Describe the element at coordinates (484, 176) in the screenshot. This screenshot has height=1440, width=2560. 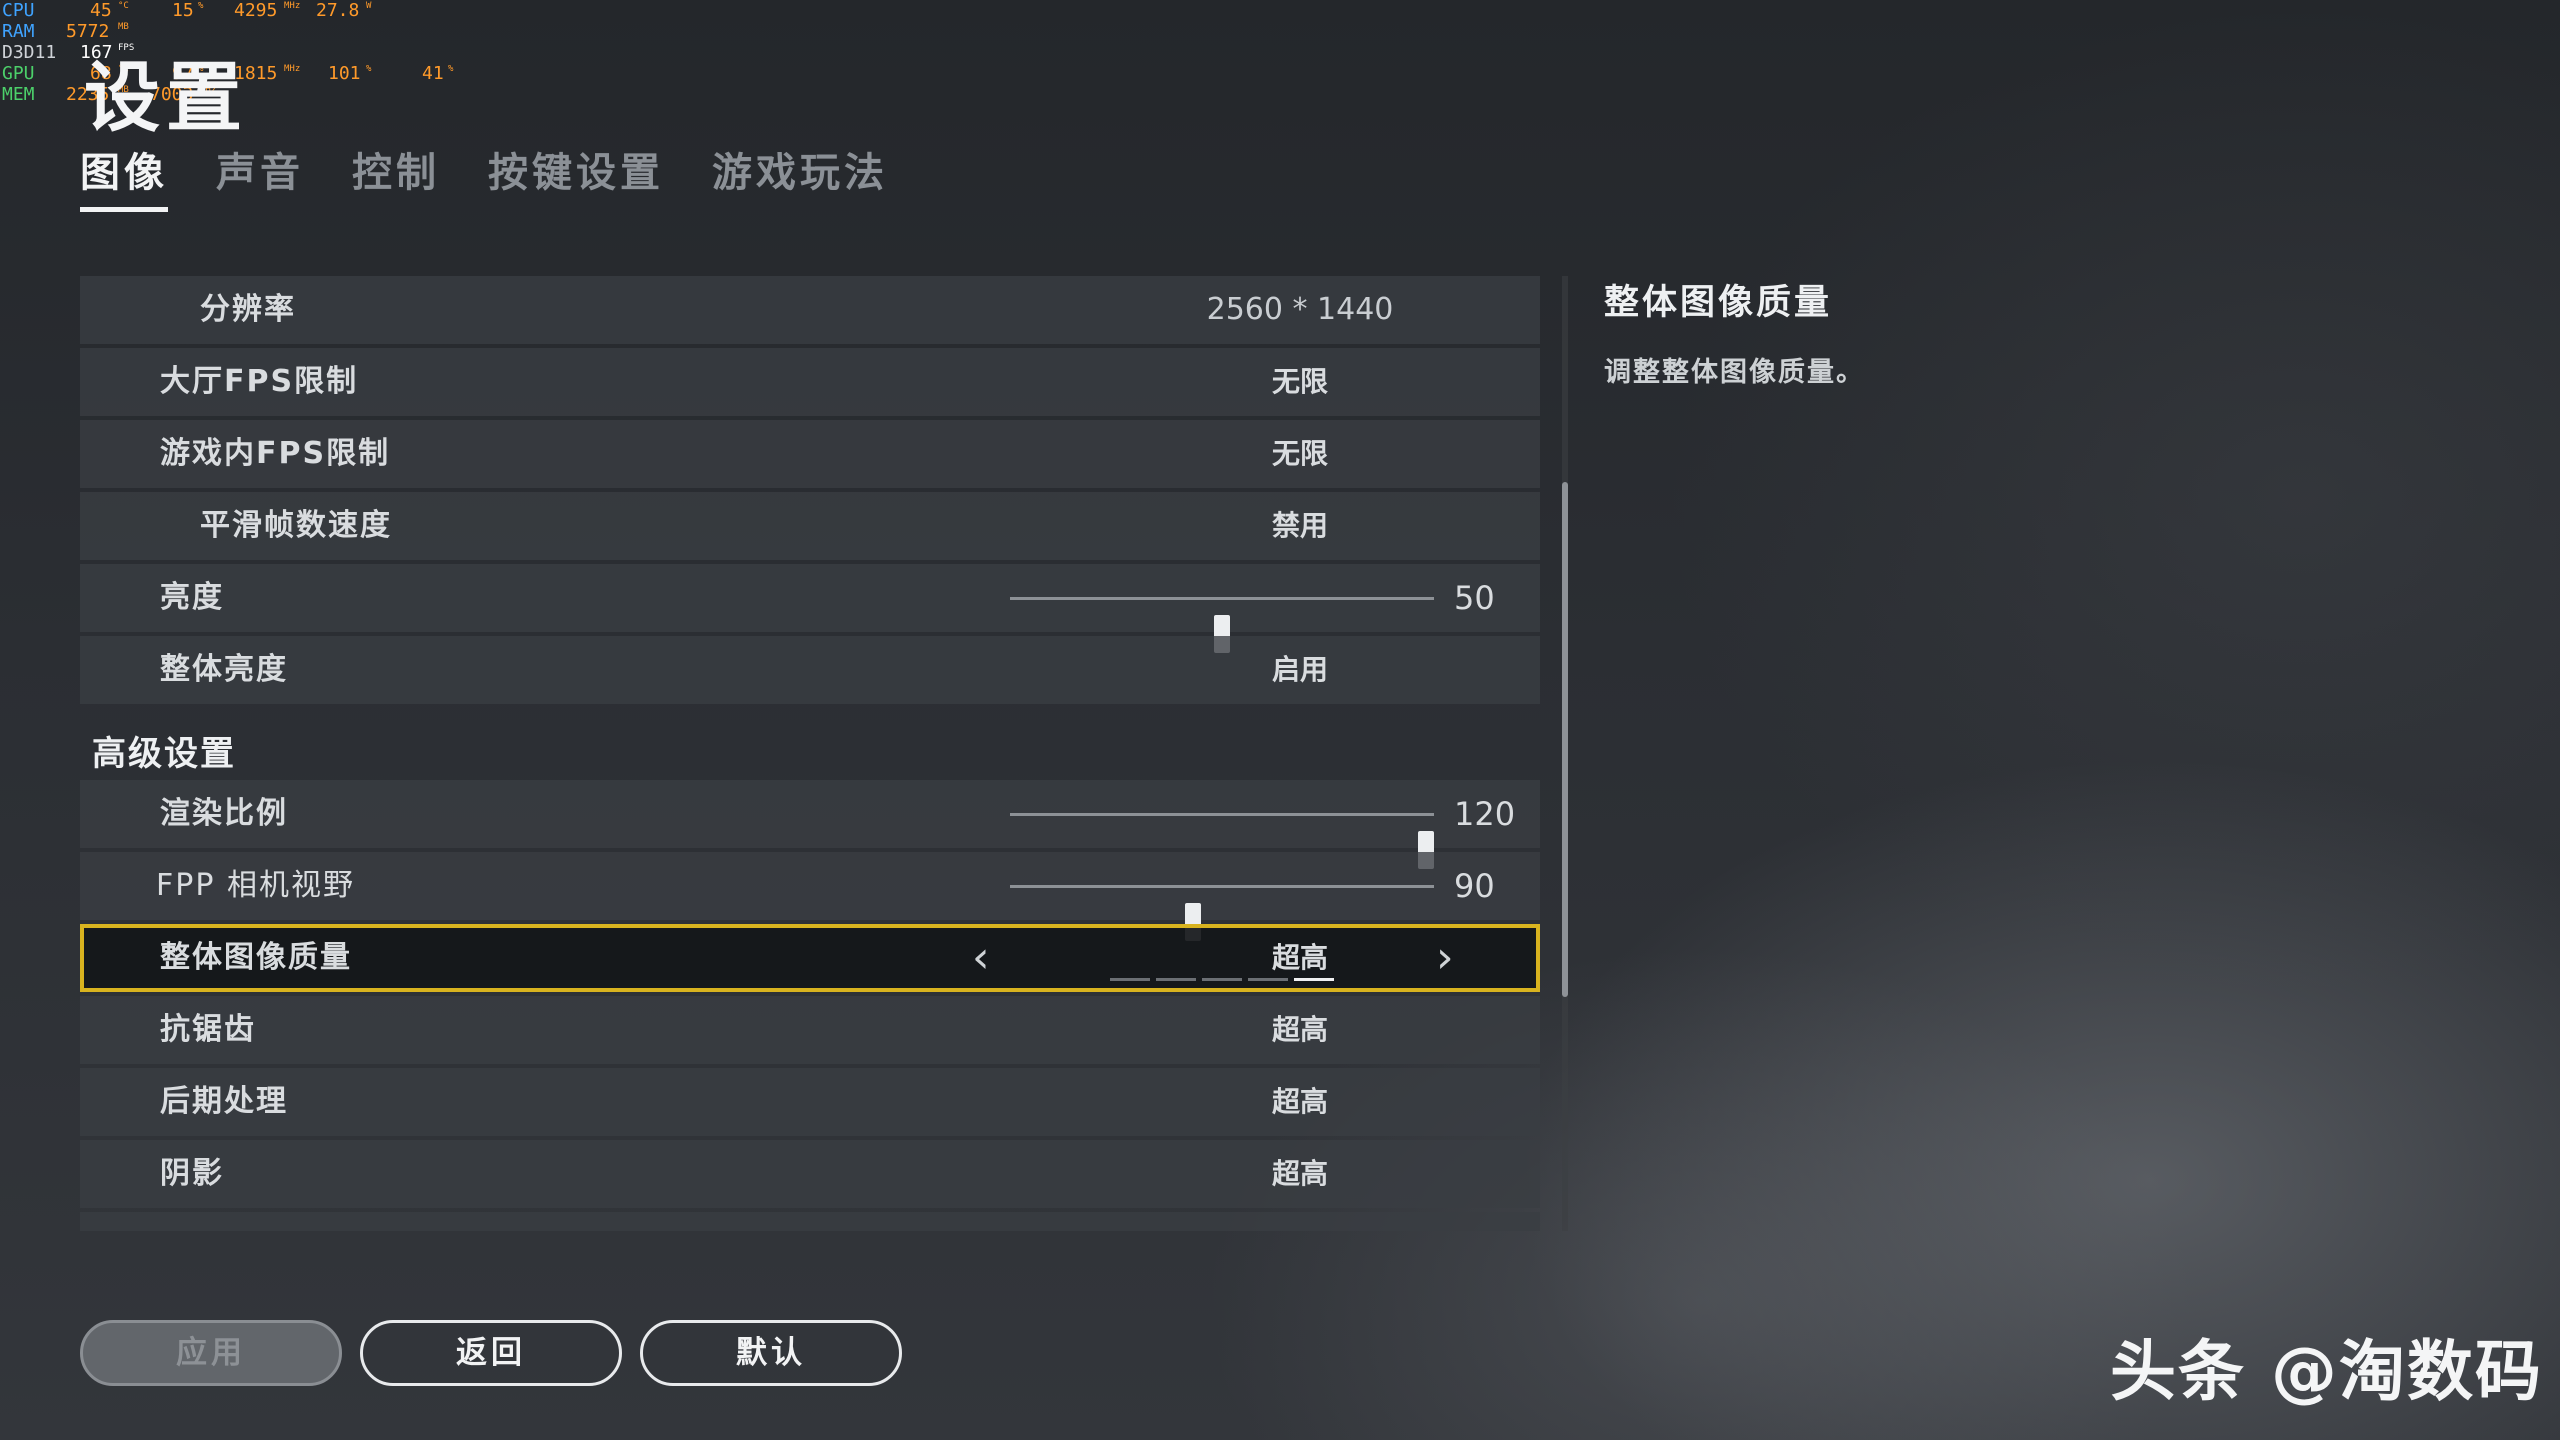
I see `settings-tabs: 图像 声音 控制 按键设置 游戏玩法` at that location.